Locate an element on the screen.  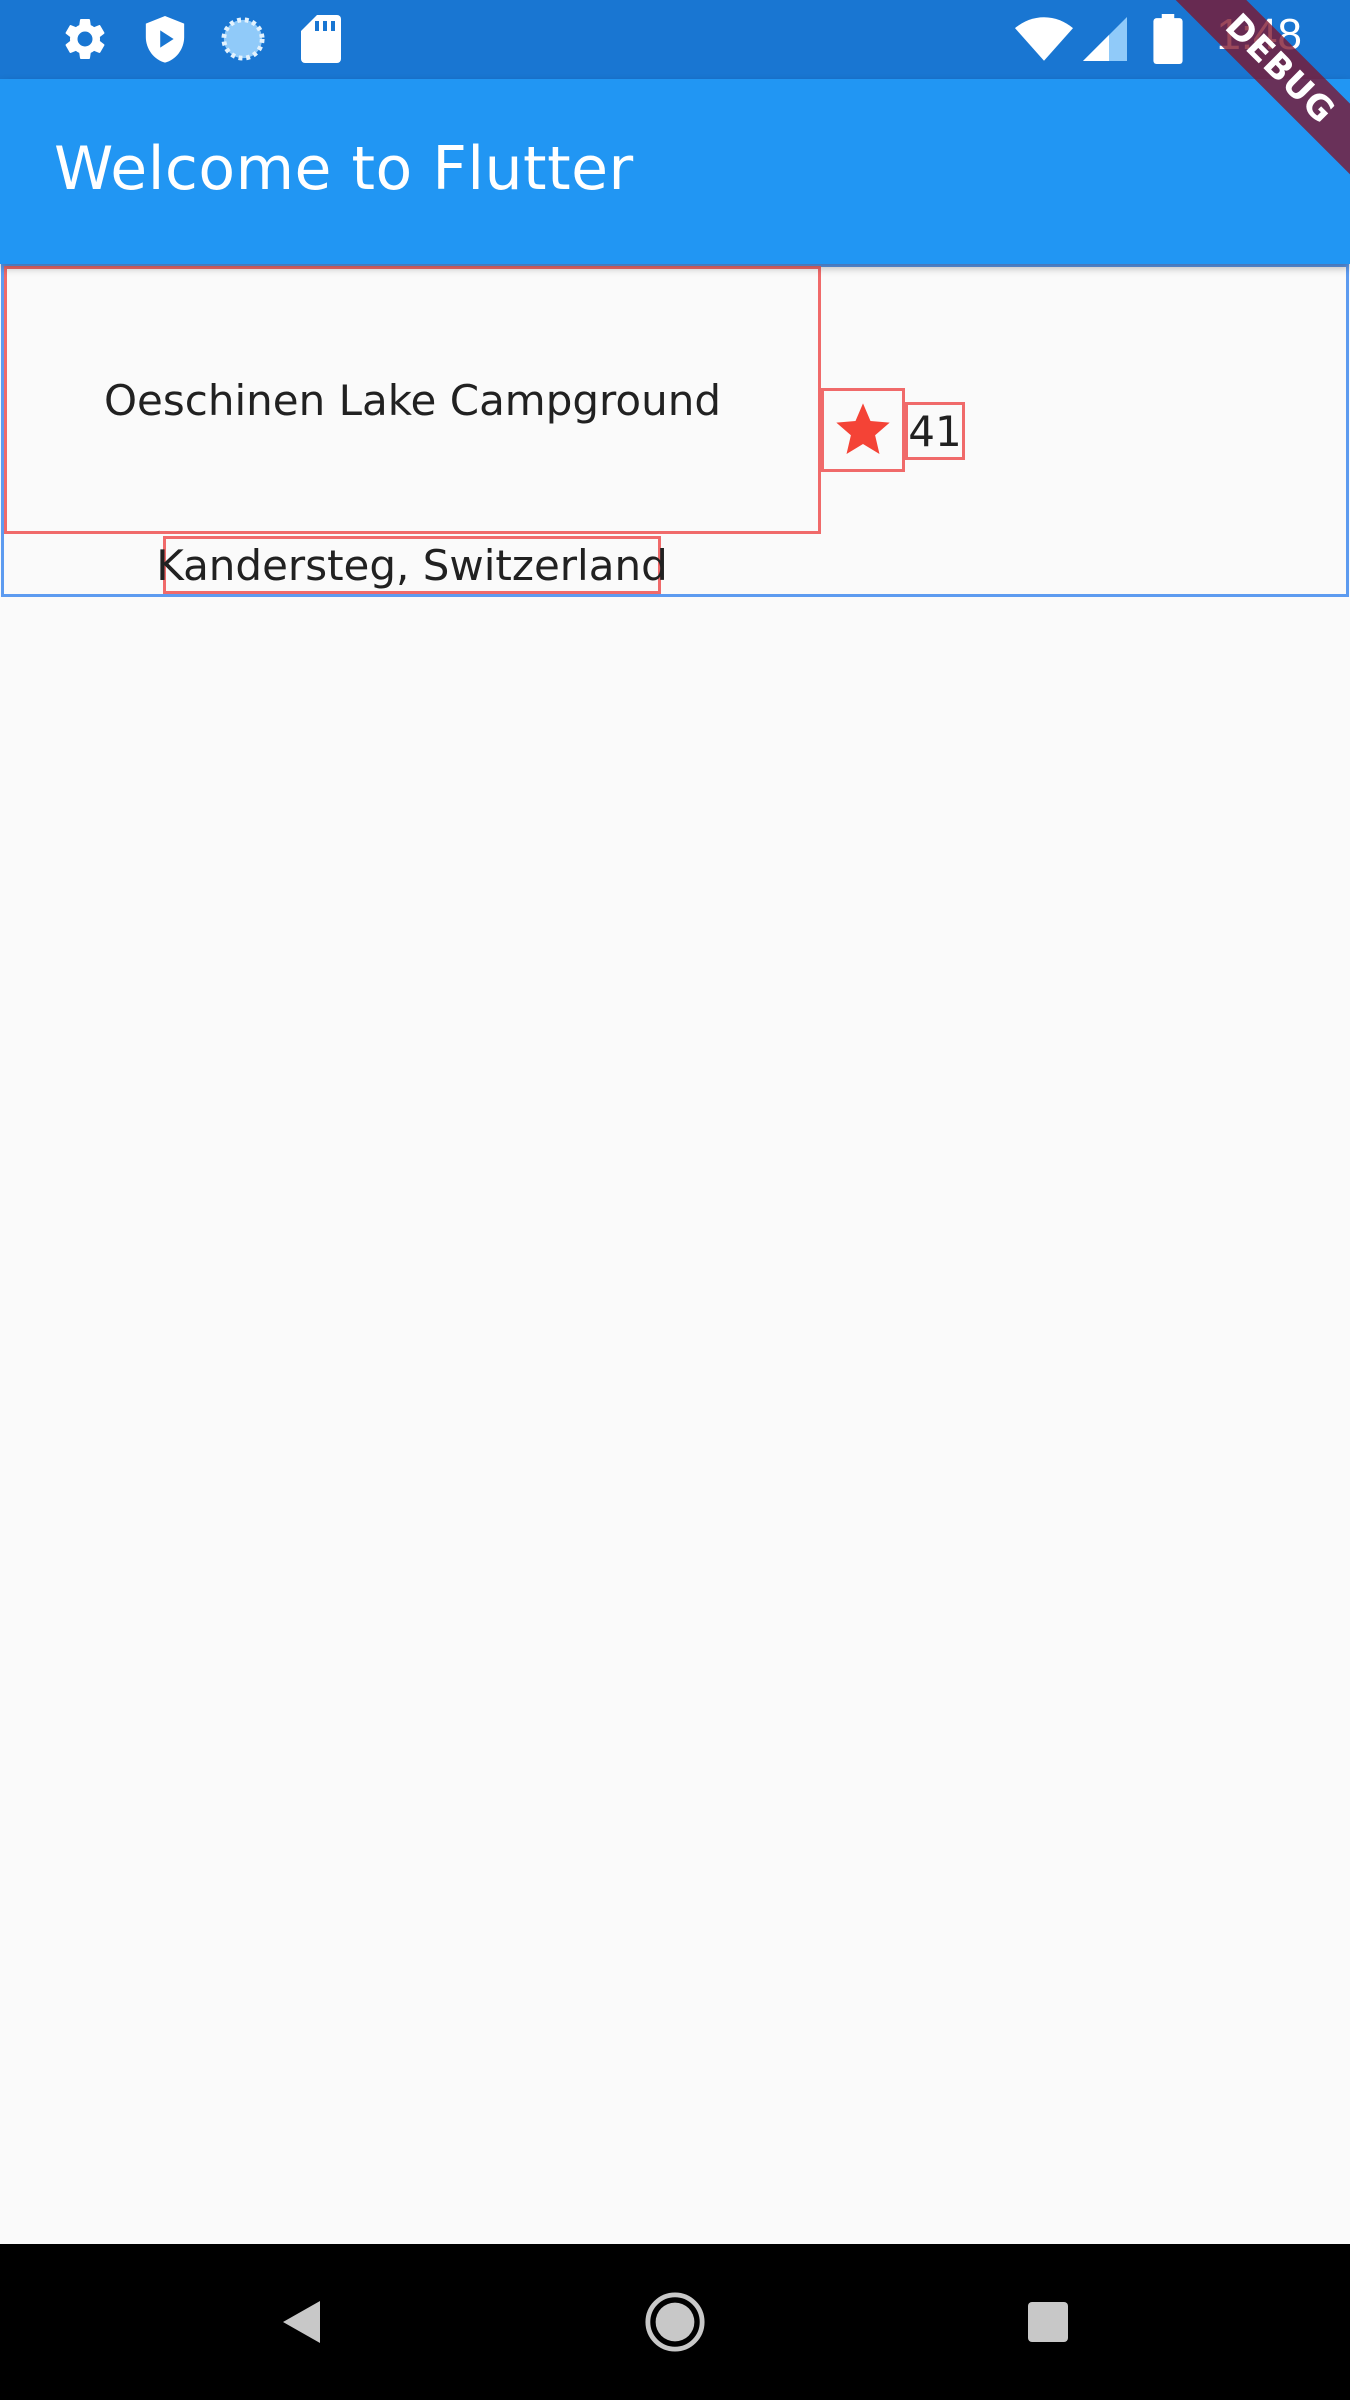
shield-play-icon is located at coordinates (165, 39).